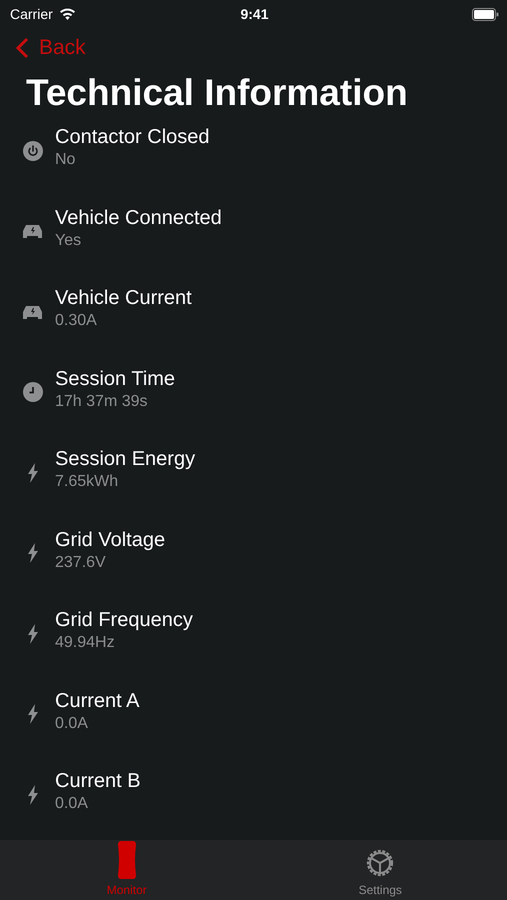 The width and height of the screenshot is (507, 900). Describe the element at coordinates (97, 701) in the screenshot. I see `item-label: Current A` at that location.